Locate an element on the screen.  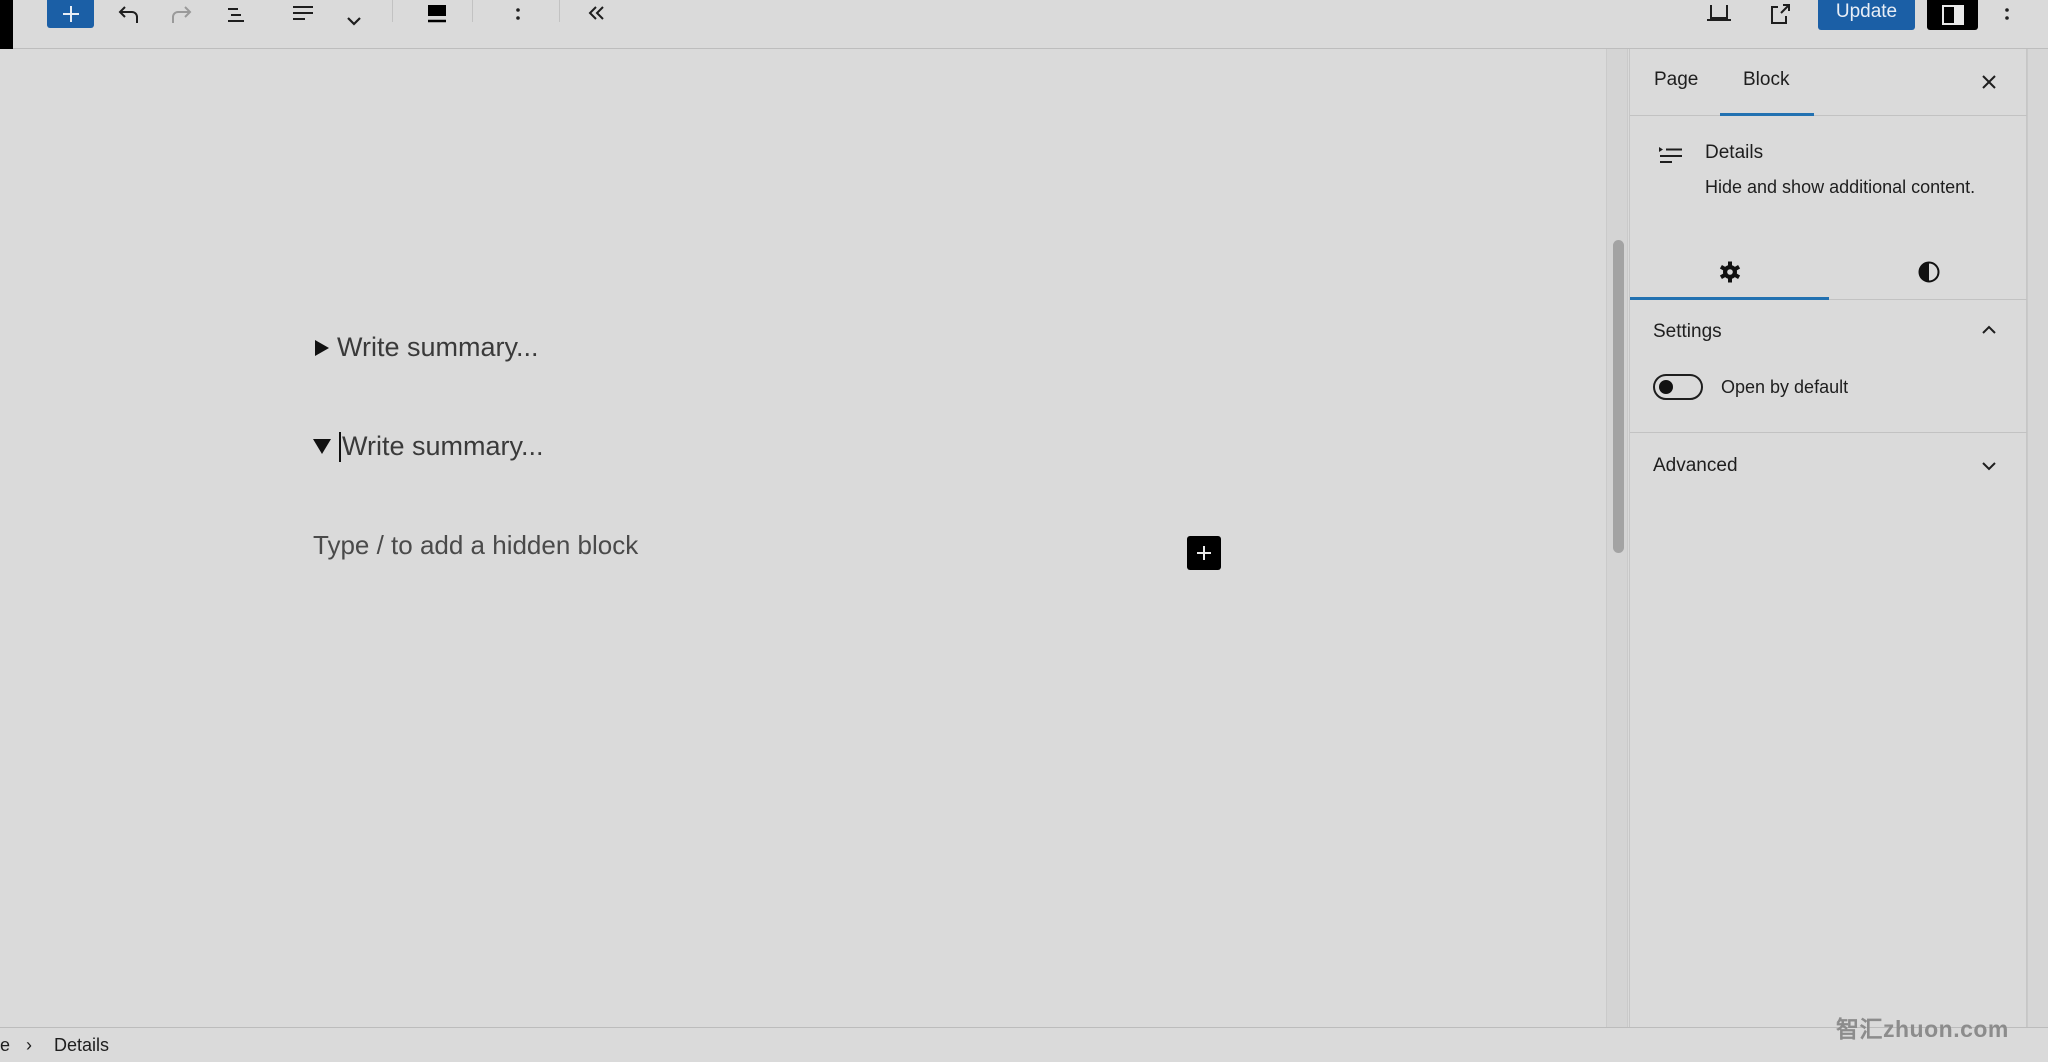
settings-sidebar-toggle is located at coordinates (1952, 15).